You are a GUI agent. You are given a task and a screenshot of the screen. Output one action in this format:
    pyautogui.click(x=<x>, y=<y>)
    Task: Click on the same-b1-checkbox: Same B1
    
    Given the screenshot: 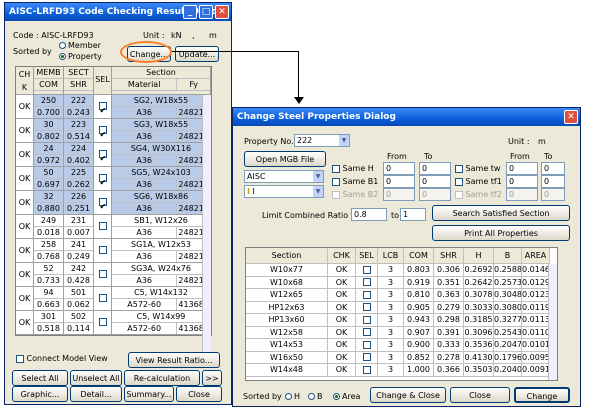 What is the action you would take?
    pyautogui.click(x=355, y=181)
    